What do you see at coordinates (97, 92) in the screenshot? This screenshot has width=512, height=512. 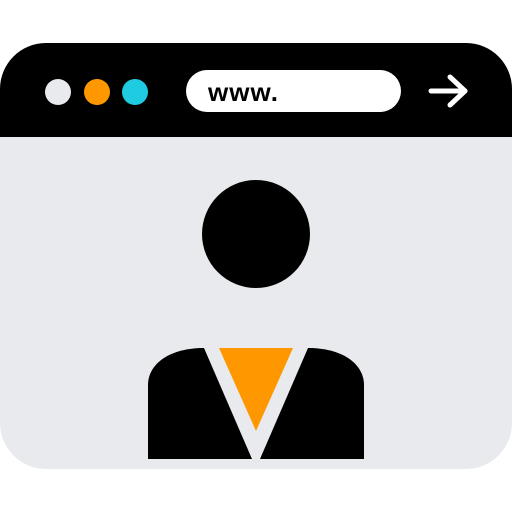 I see `window-dot-orange` at bounding box center [97, 92].